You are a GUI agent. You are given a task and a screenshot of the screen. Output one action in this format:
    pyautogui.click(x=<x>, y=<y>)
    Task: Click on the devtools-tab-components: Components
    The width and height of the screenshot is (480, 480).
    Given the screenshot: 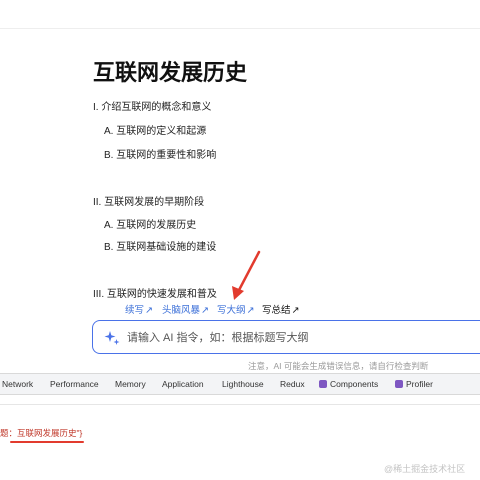 What is the action you would take?
    pyautogui.click(x=348, y=384)
    